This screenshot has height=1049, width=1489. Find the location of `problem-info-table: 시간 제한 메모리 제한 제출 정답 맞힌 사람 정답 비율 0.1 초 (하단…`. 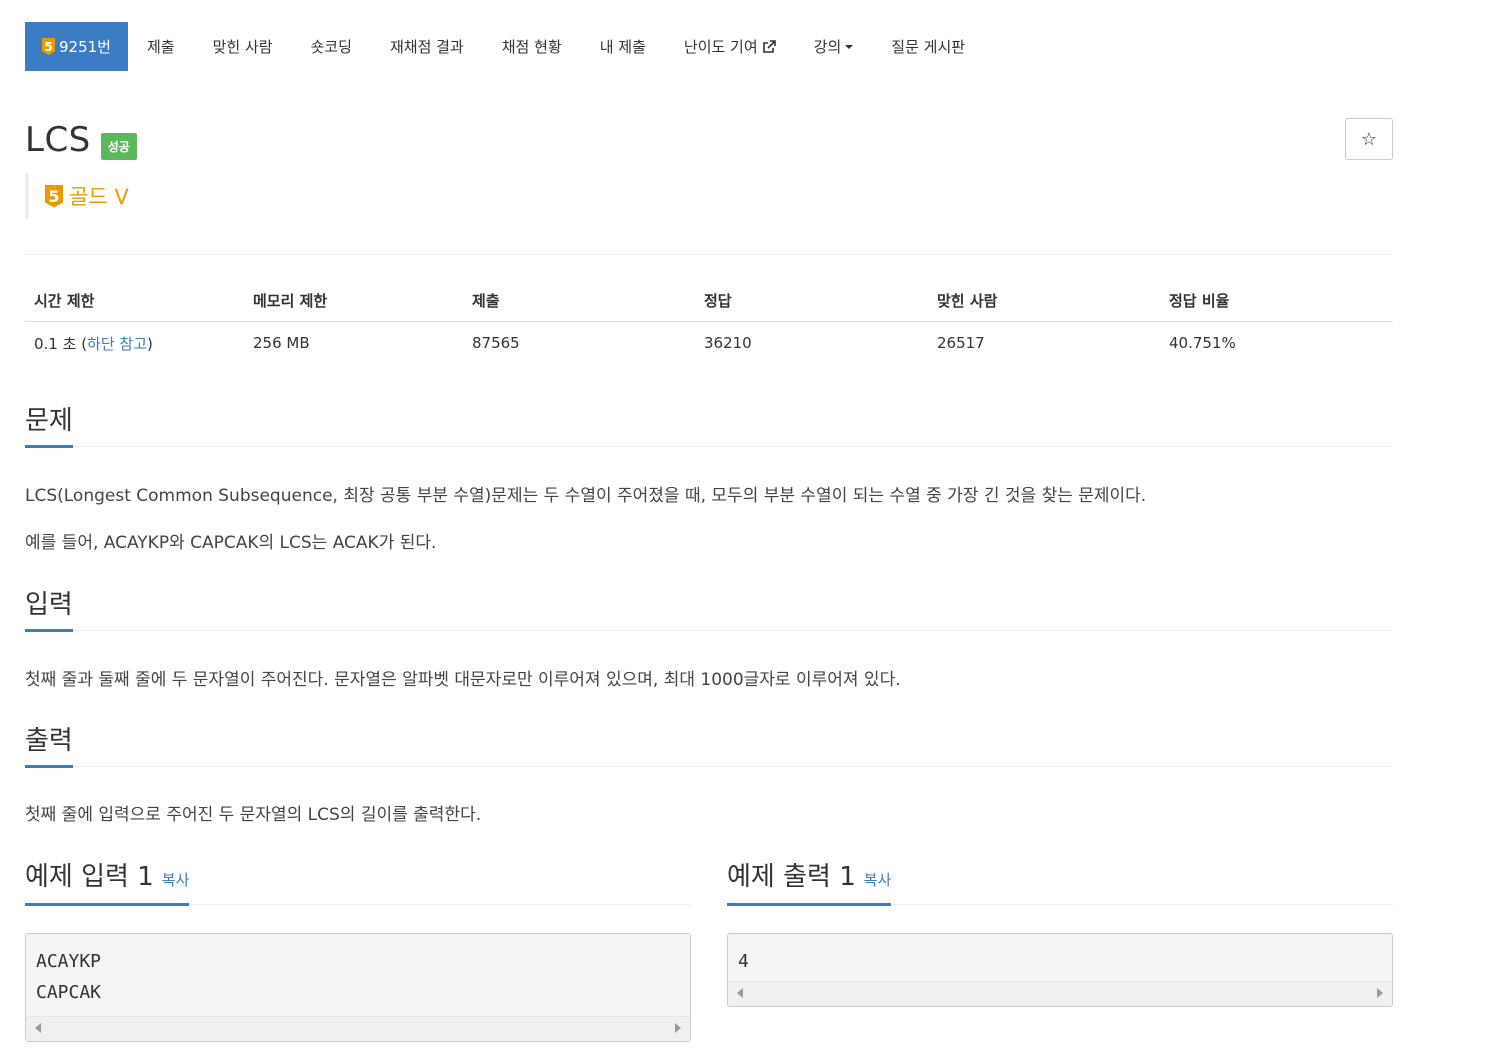

problem-info-table: 시간 제한 메모리 제한 제출 정답 맞힌 사람 정답 비율 0.1 초 (하단… is located at coordinates (709, 320).